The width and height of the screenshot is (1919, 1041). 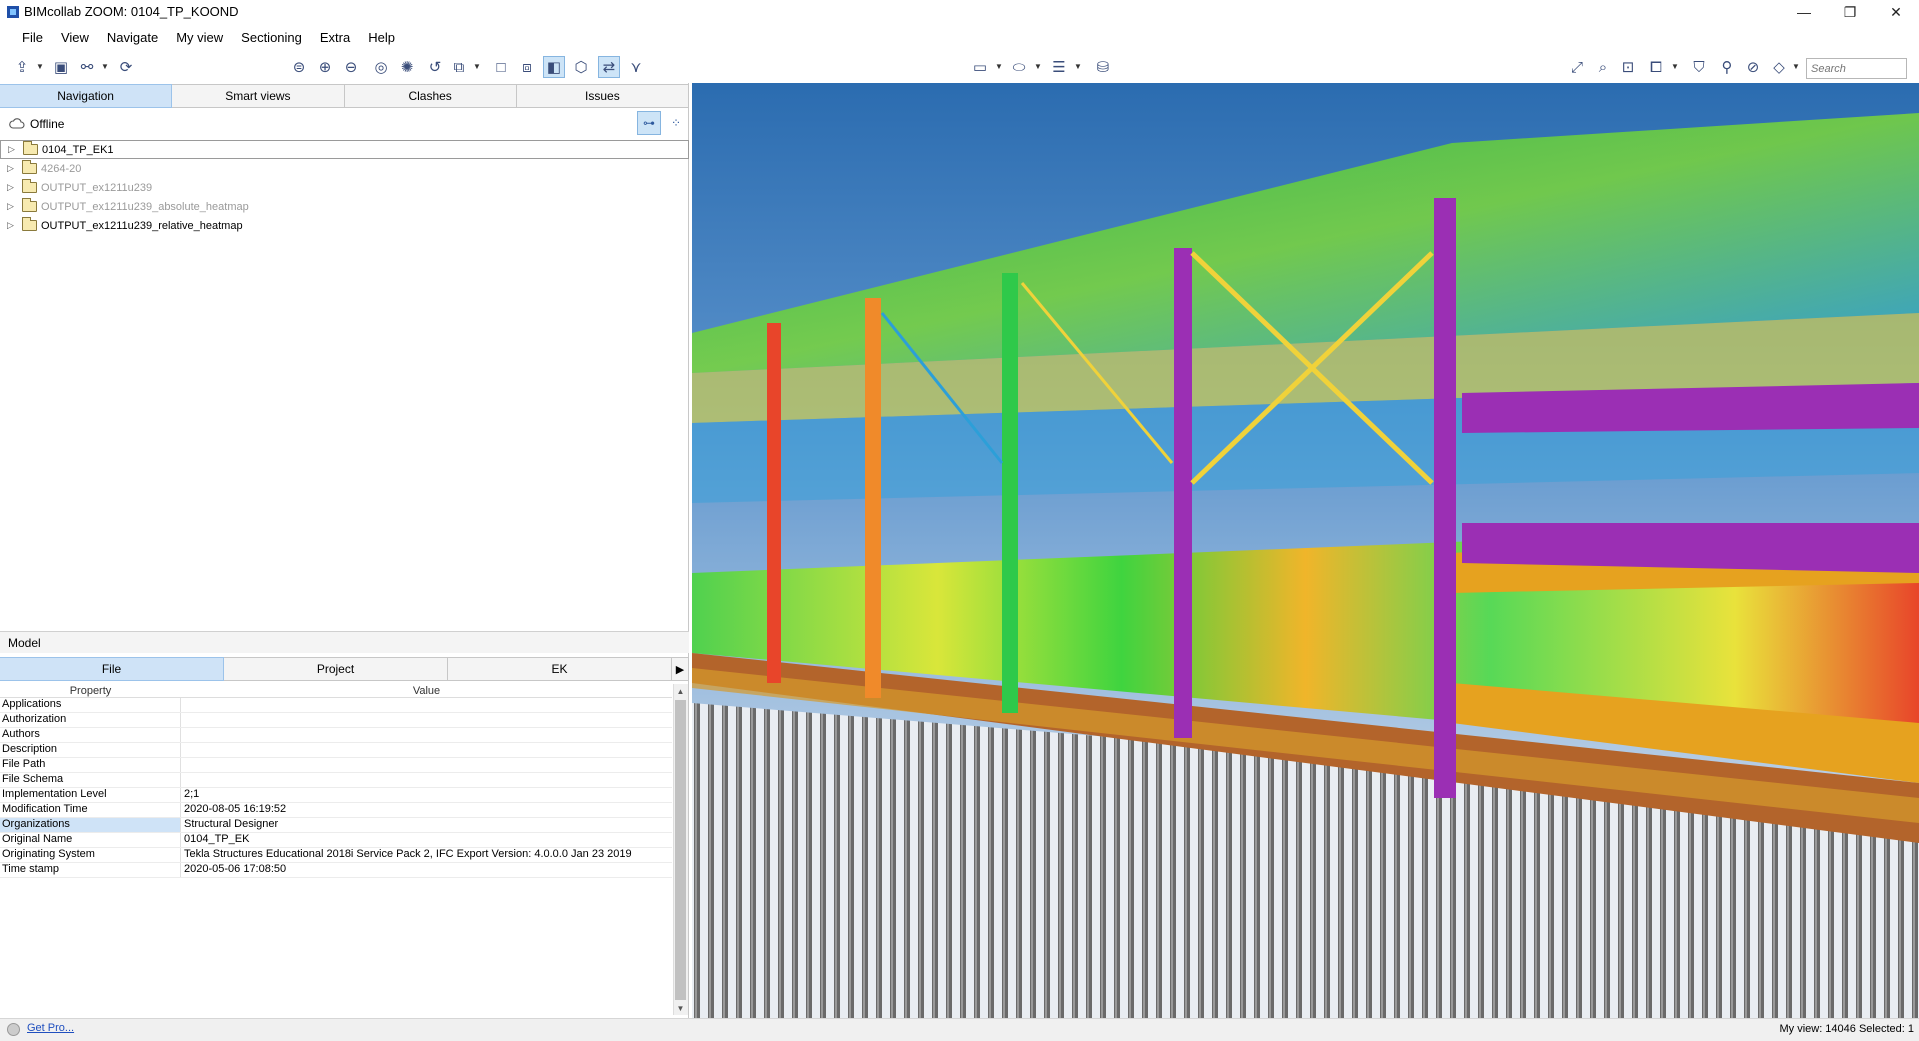 What do you see at coordinates (344, 206) in the screenshot?
I see `tree-item: ▷ OUTPUT_ex1211u239_absolute_heatmap` at bounding box center [344, 206].